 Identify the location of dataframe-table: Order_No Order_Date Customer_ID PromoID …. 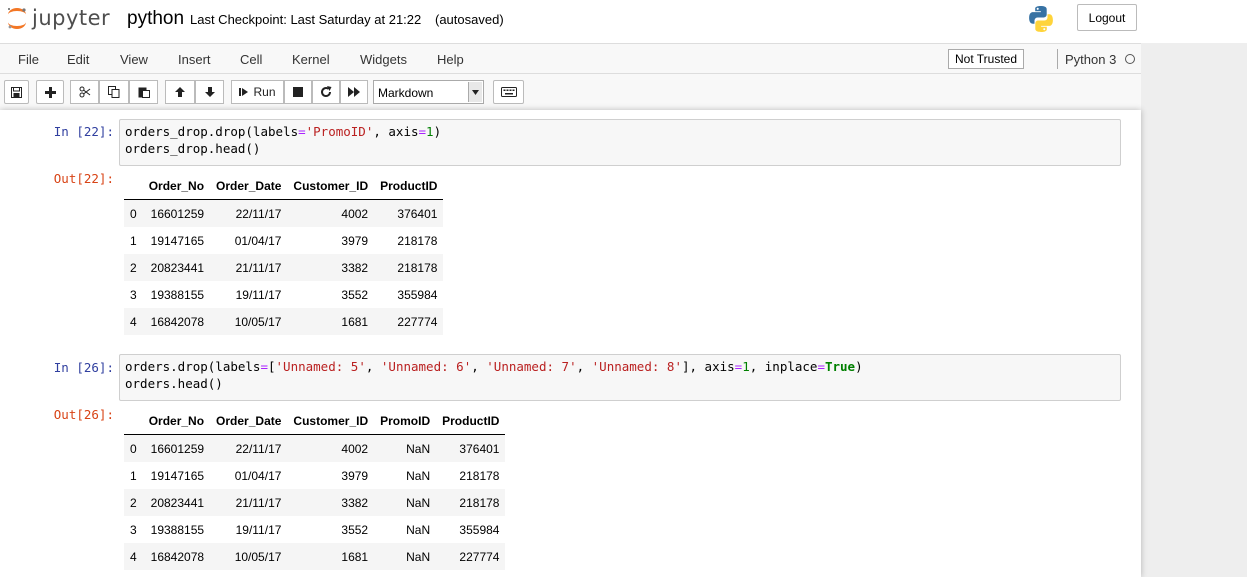
(315, 488).